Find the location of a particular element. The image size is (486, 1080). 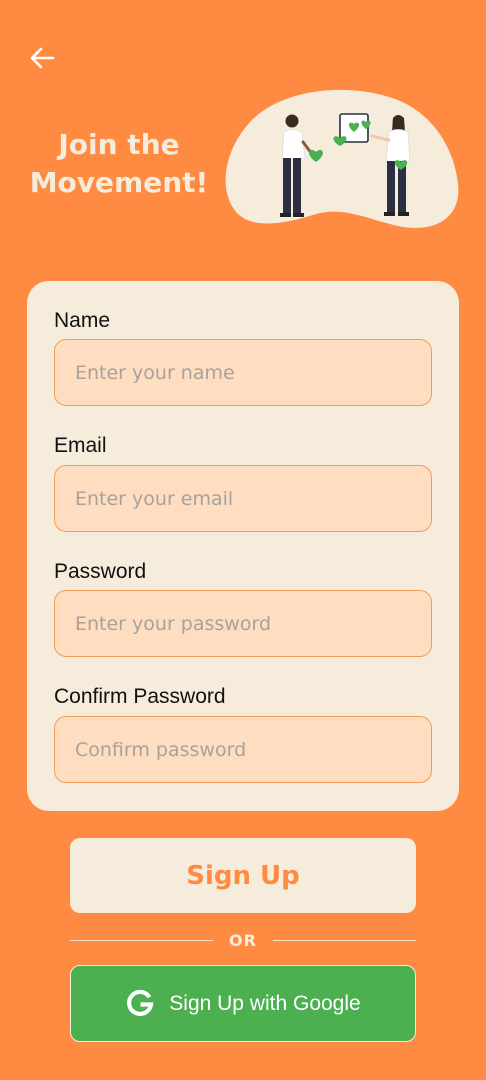

email-input is located at coordinates (243, 498).